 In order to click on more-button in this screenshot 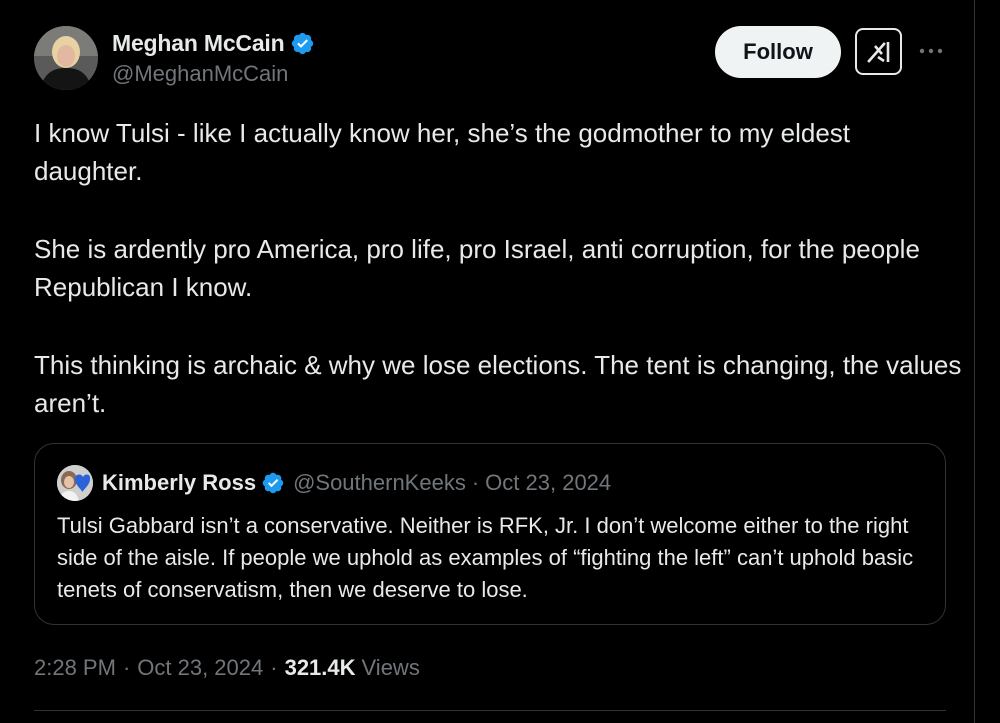, I will do `click(931, 51)`.